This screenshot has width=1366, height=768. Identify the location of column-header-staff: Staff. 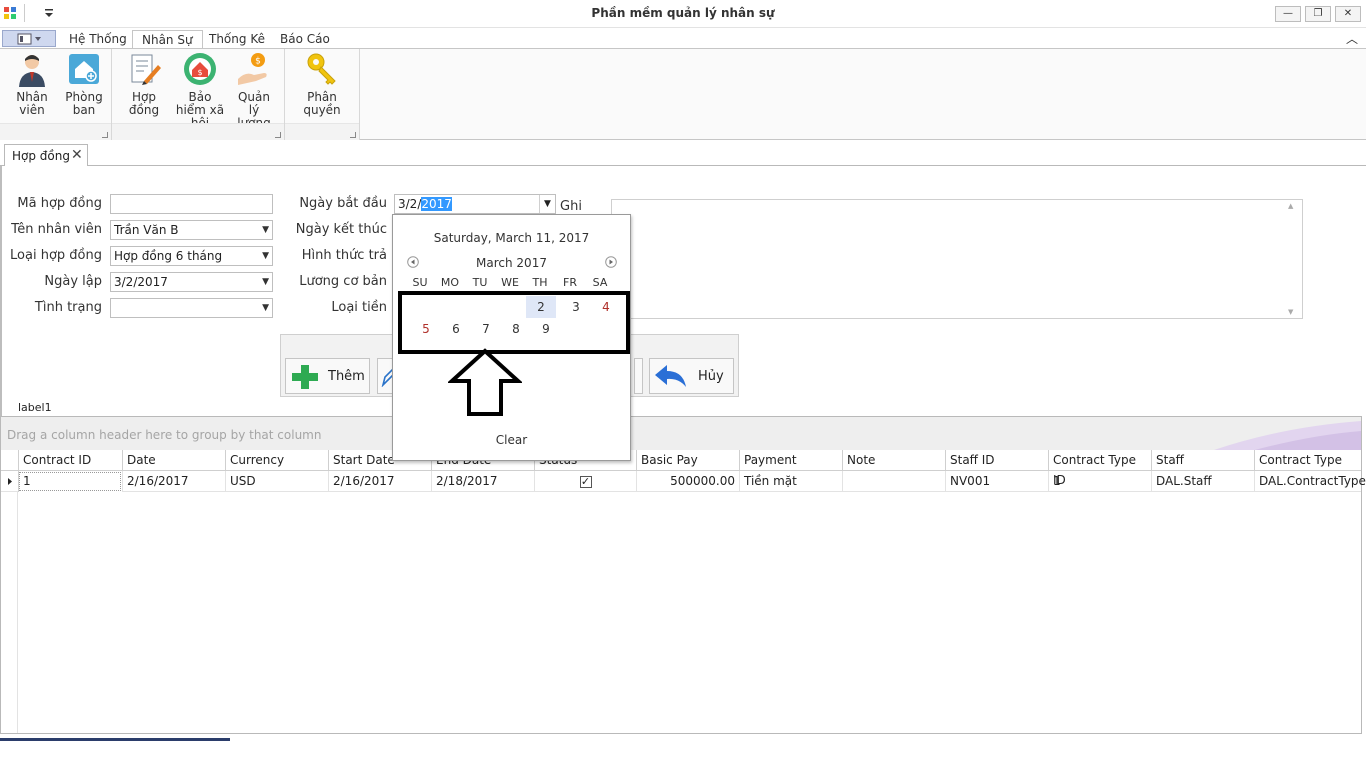
(1202, 460).